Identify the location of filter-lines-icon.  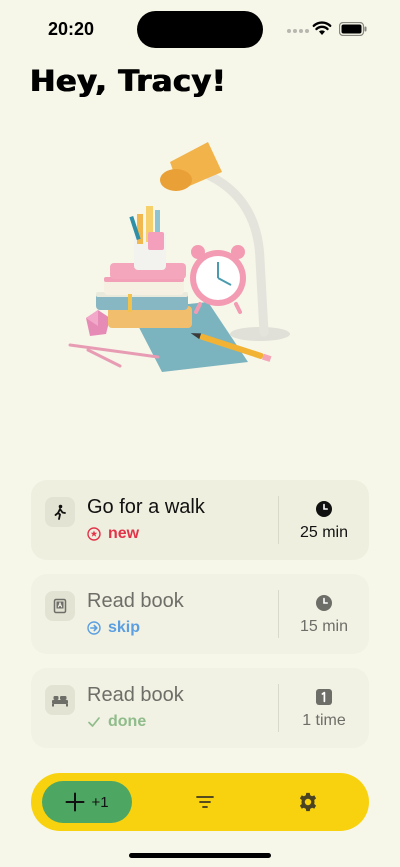
(205, 802).